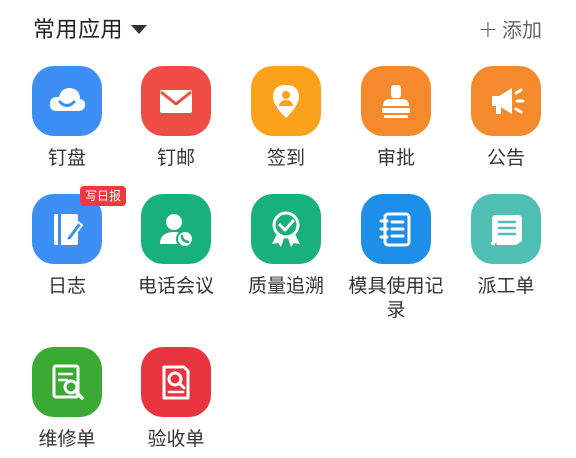 The width and height of the screenshot is (576, 458). Describe the element at coordinates (68, 229) in the screenshot. I see `notebook-pencil-icon` at that location.